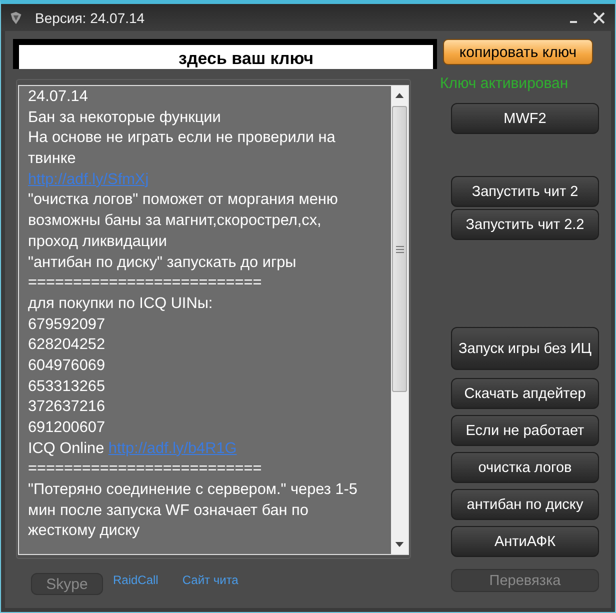 The image size is (616, 613). What do you see at coordinates (182, 137) in the screenshot?
I see `text-line: На основе не играть если не проверили на` at bounding box center [182, 137].